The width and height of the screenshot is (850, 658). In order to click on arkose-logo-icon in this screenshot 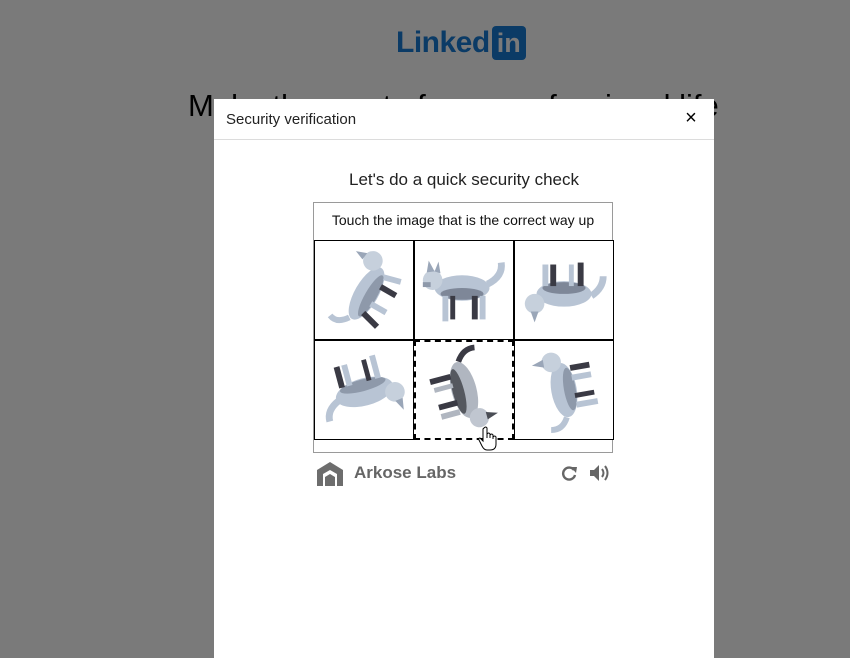, I will do `click(330, 474)`.